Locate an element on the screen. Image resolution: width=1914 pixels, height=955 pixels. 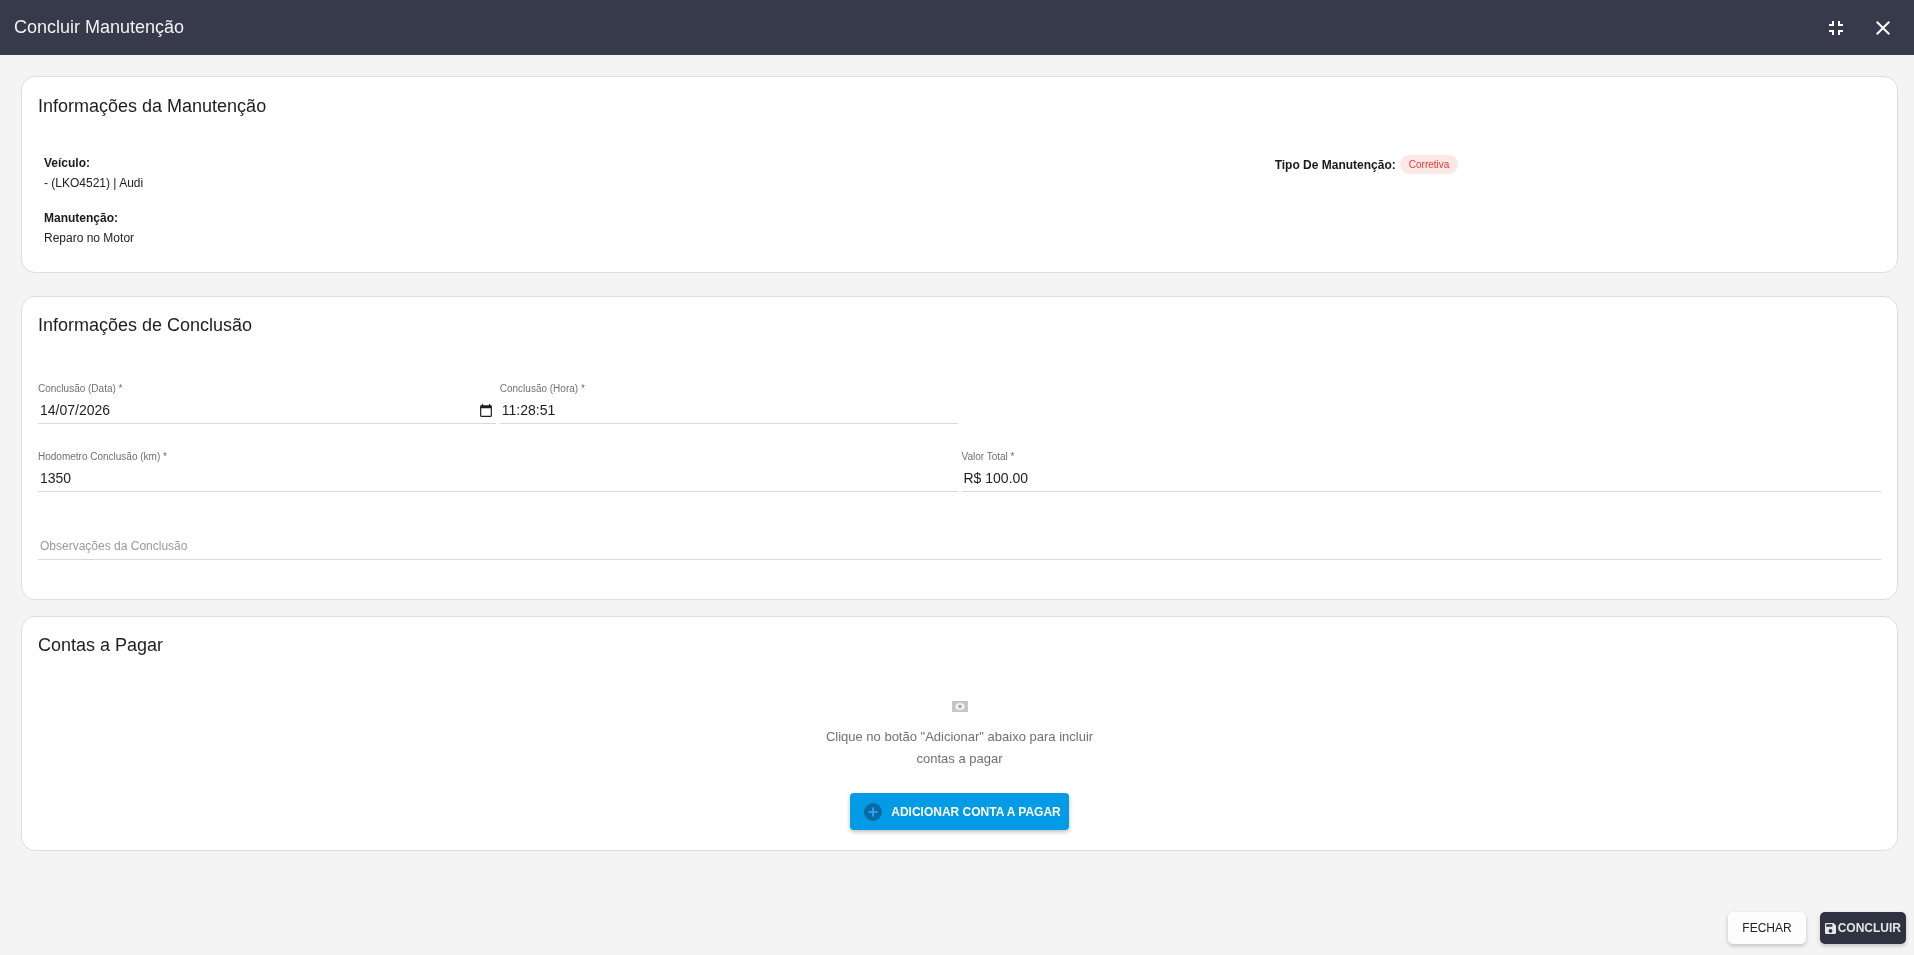
close-dialog-button: FECHAR is located at coordinates (1767, 928).